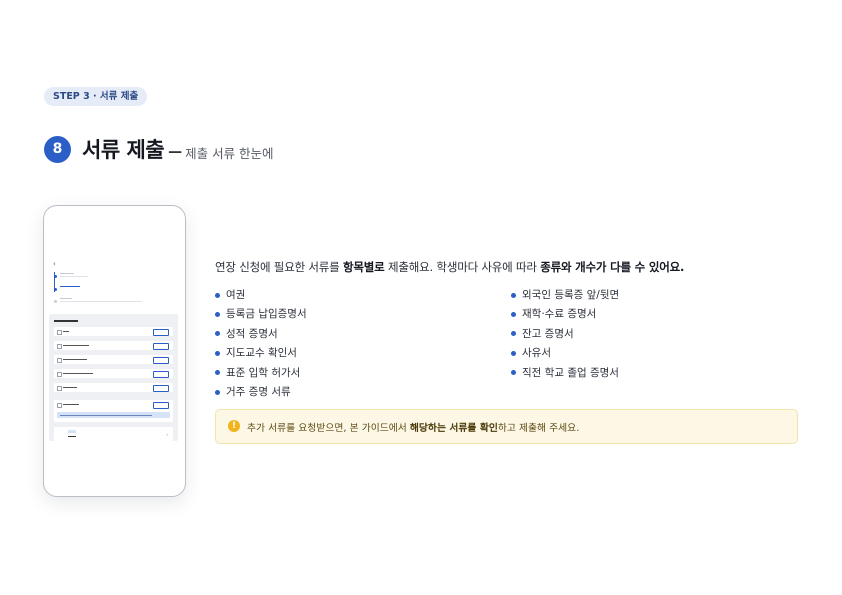 Image resolution: width=842 pixels, height=595 pixels. I want to click on document-item: 성적 증명서, so click(261, 334).